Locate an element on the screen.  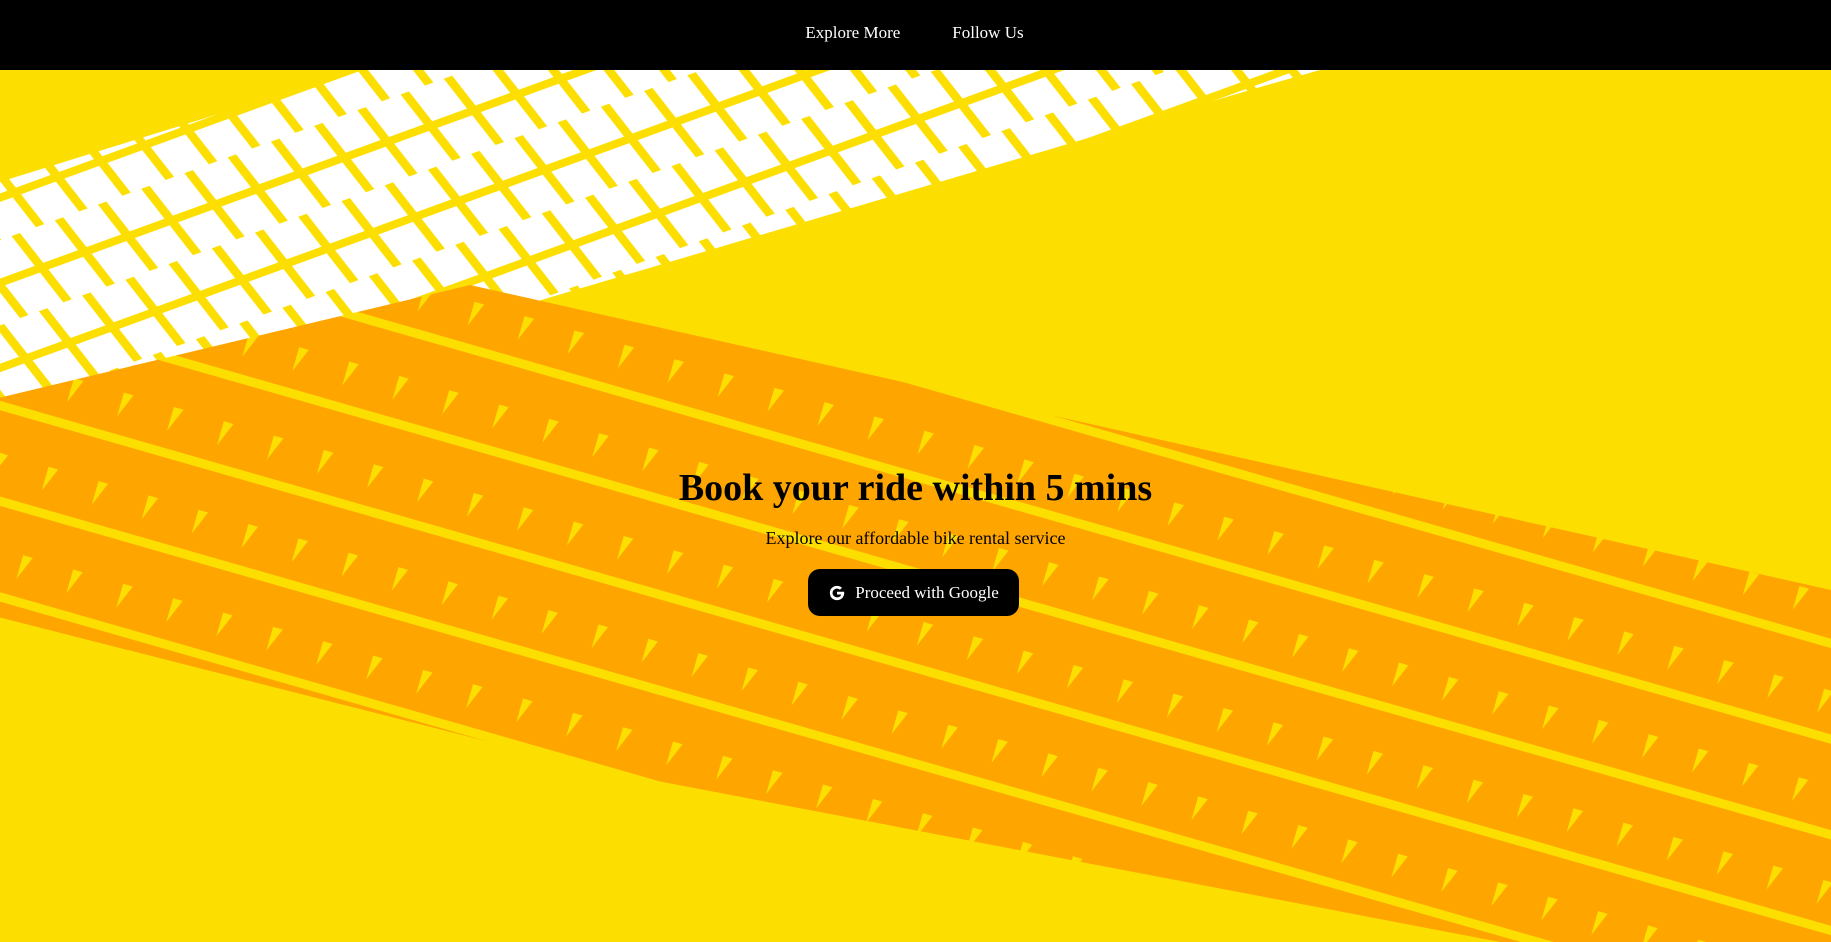
nav-follow-us-link: Follow Us is located at coordinates (987, 33).